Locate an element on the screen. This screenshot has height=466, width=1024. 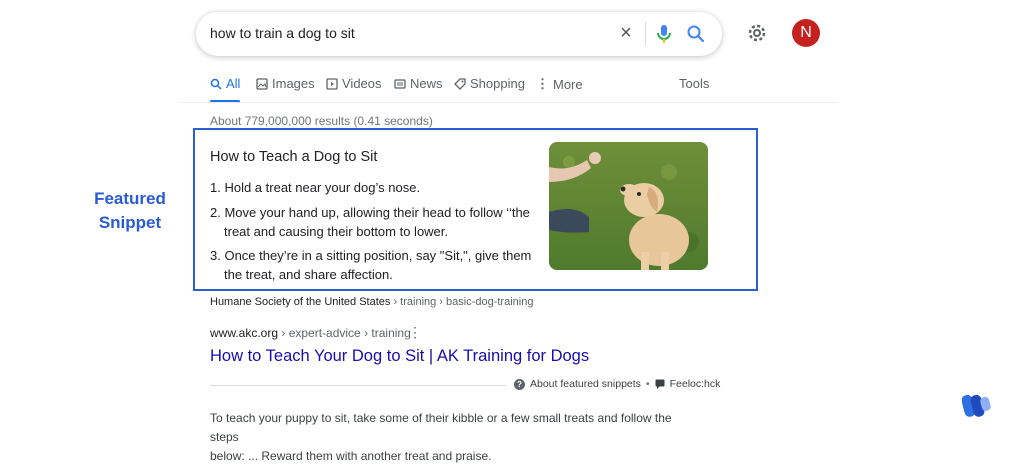
tab-shopping: Shopping is located at coordinates (489, 83).